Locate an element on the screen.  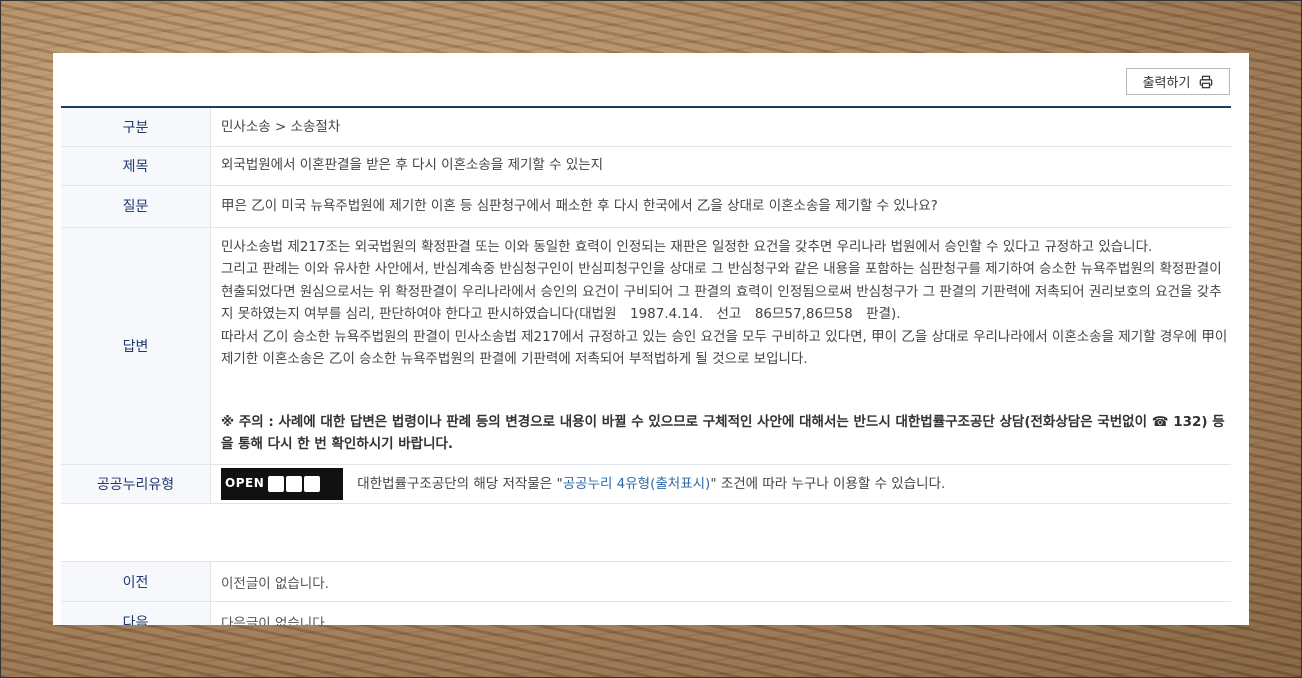
row-next: 다음 다음글이 없습니다. is located at coordinates (646, 613).